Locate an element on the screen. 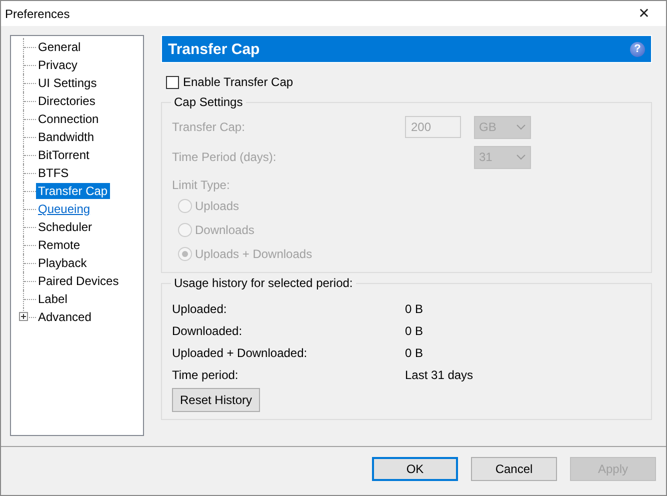 Image resolution: width=667 pixels, height=496 pixels. group-title: Usage history for selected period: is located at coordinates (263, 283).